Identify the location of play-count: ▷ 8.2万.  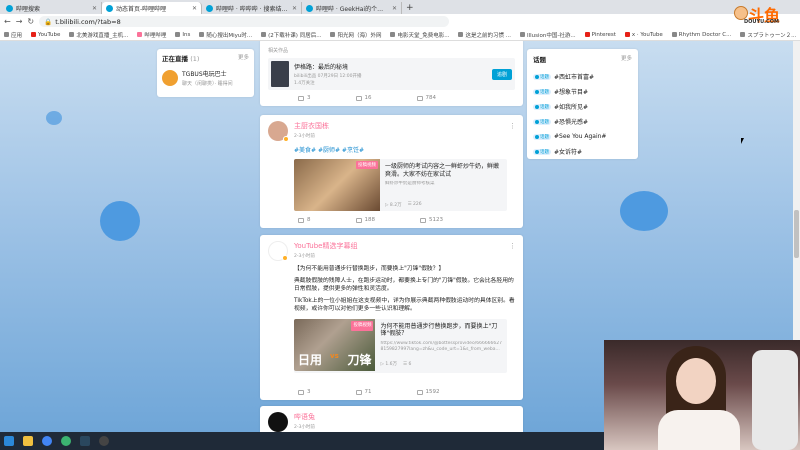
(393, 205).